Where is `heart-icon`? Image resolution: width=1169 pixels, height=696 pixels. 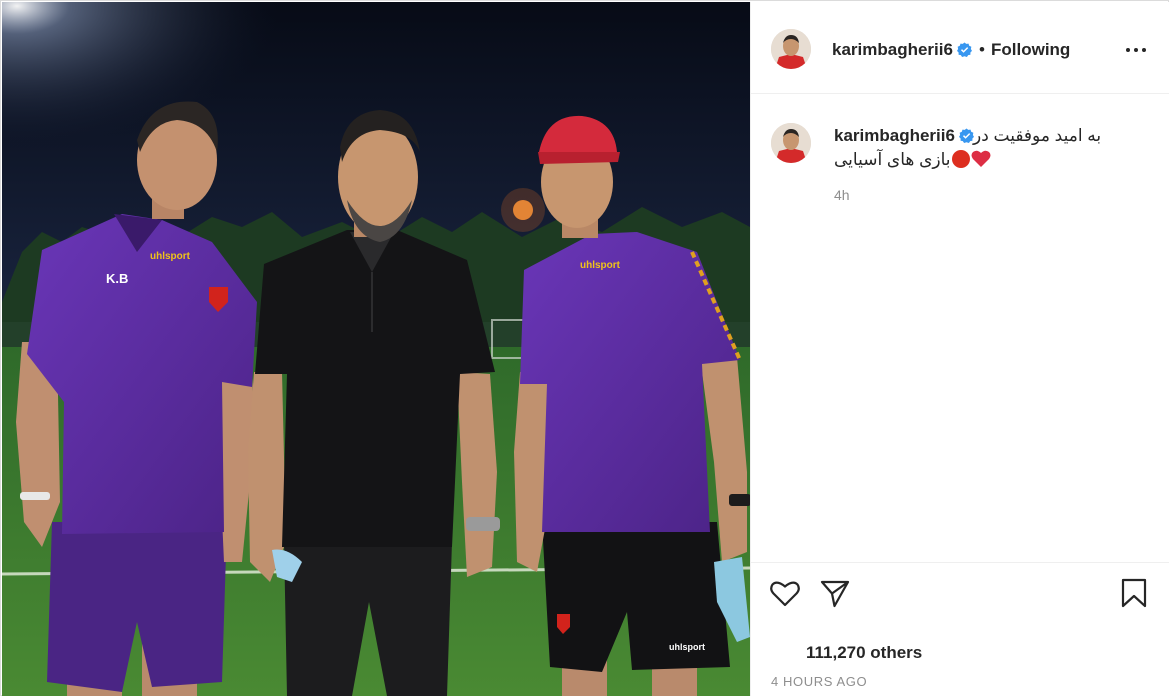
heart-icon is located at coordinates (785, 593).